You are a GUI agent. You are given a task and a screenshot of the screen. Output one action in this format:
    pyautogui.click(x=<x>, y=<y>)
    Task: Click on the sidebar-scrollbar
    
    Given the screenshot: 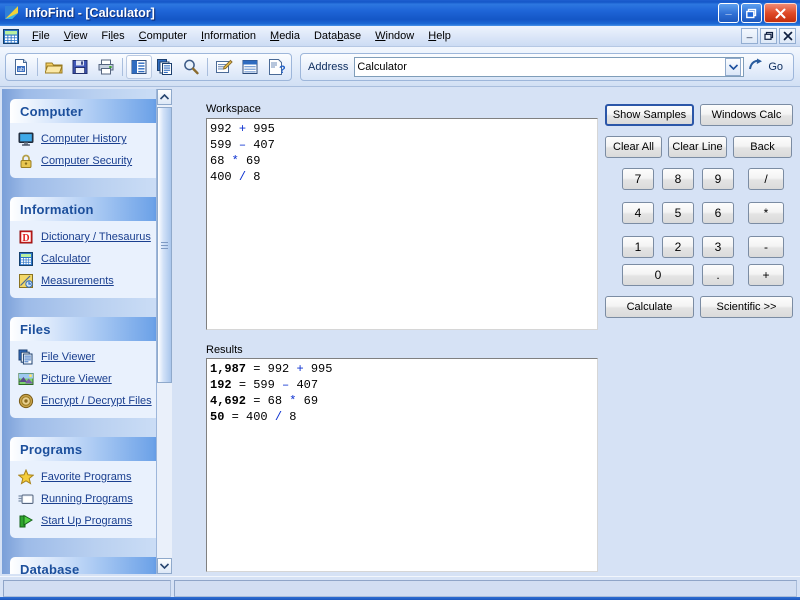 What is the action you would take?
    pyautogui.click(x=164, y=331)
    